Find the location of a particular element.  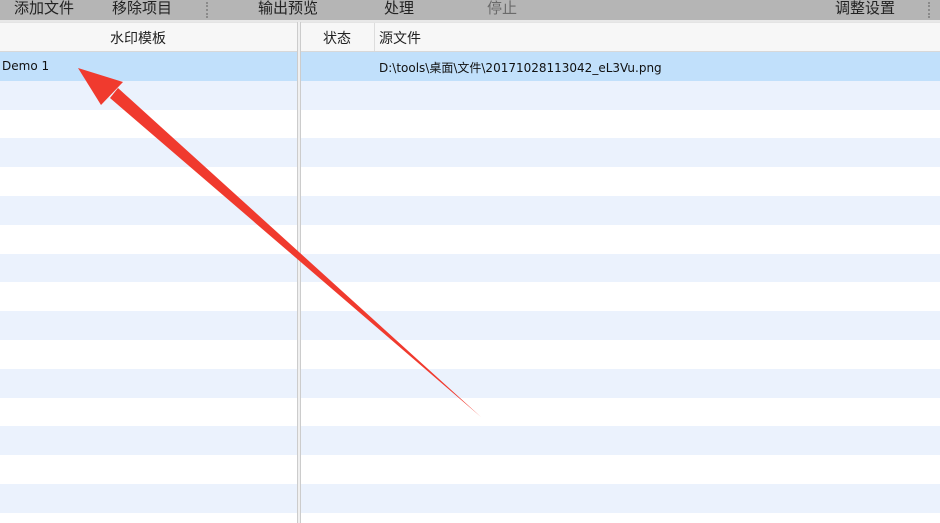

template-header: 水印模板 is located at coordinates (148, 37).